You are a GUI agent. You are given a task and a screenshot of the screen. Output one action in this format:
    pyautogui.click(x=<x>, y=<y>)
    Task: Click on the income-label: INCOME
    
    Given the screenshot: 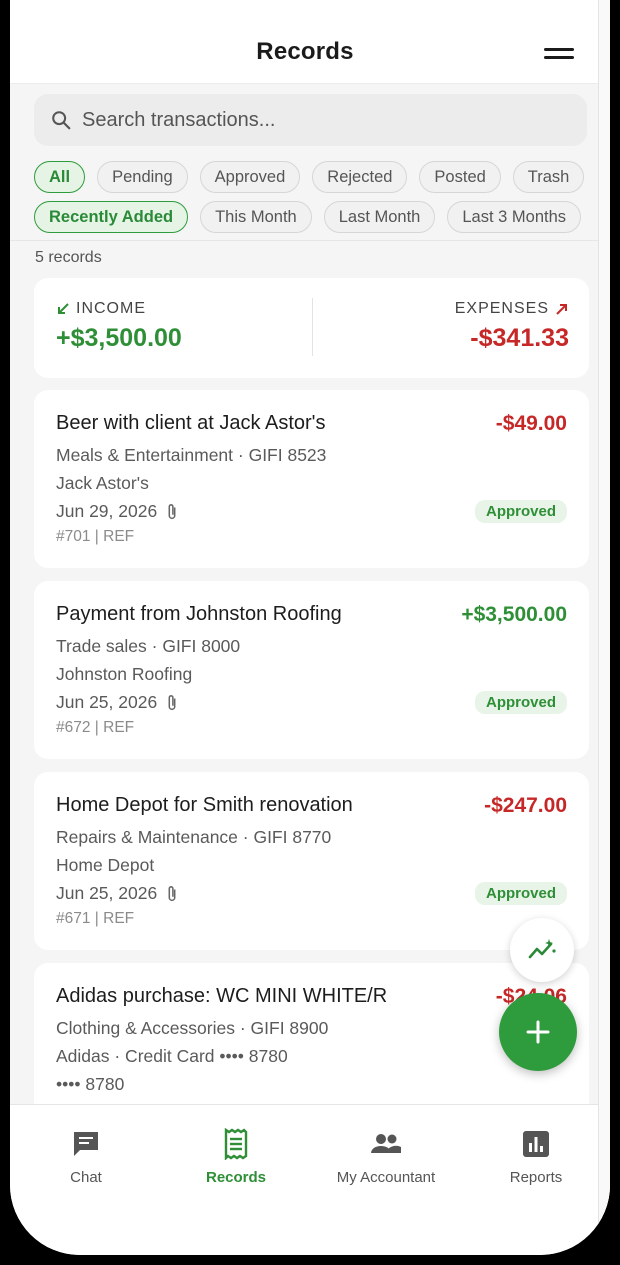 What is the action you would take?
    pyautogui.click(x=111, y=308)
    